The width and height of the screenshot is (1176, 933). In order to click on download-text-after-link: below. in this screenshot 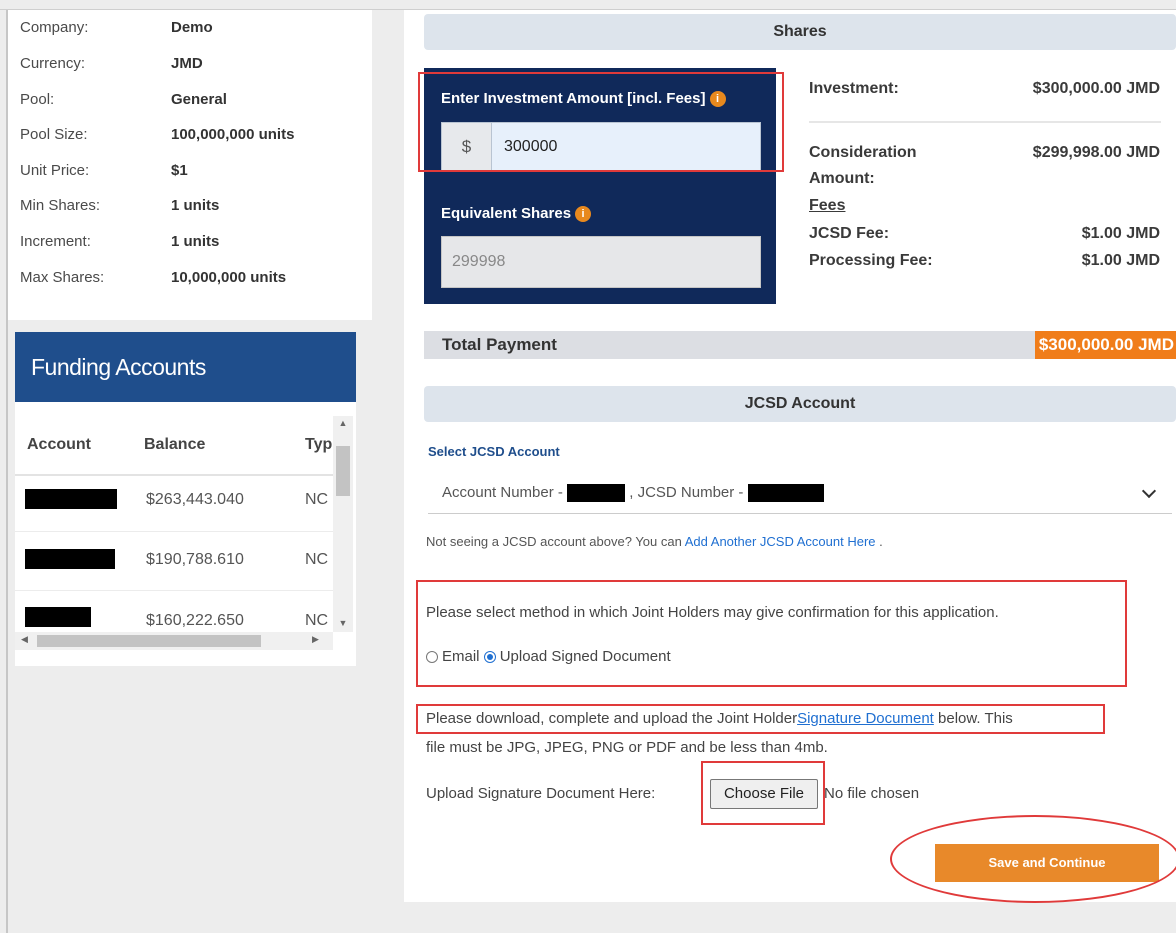, I will do `click(959, 718)`.